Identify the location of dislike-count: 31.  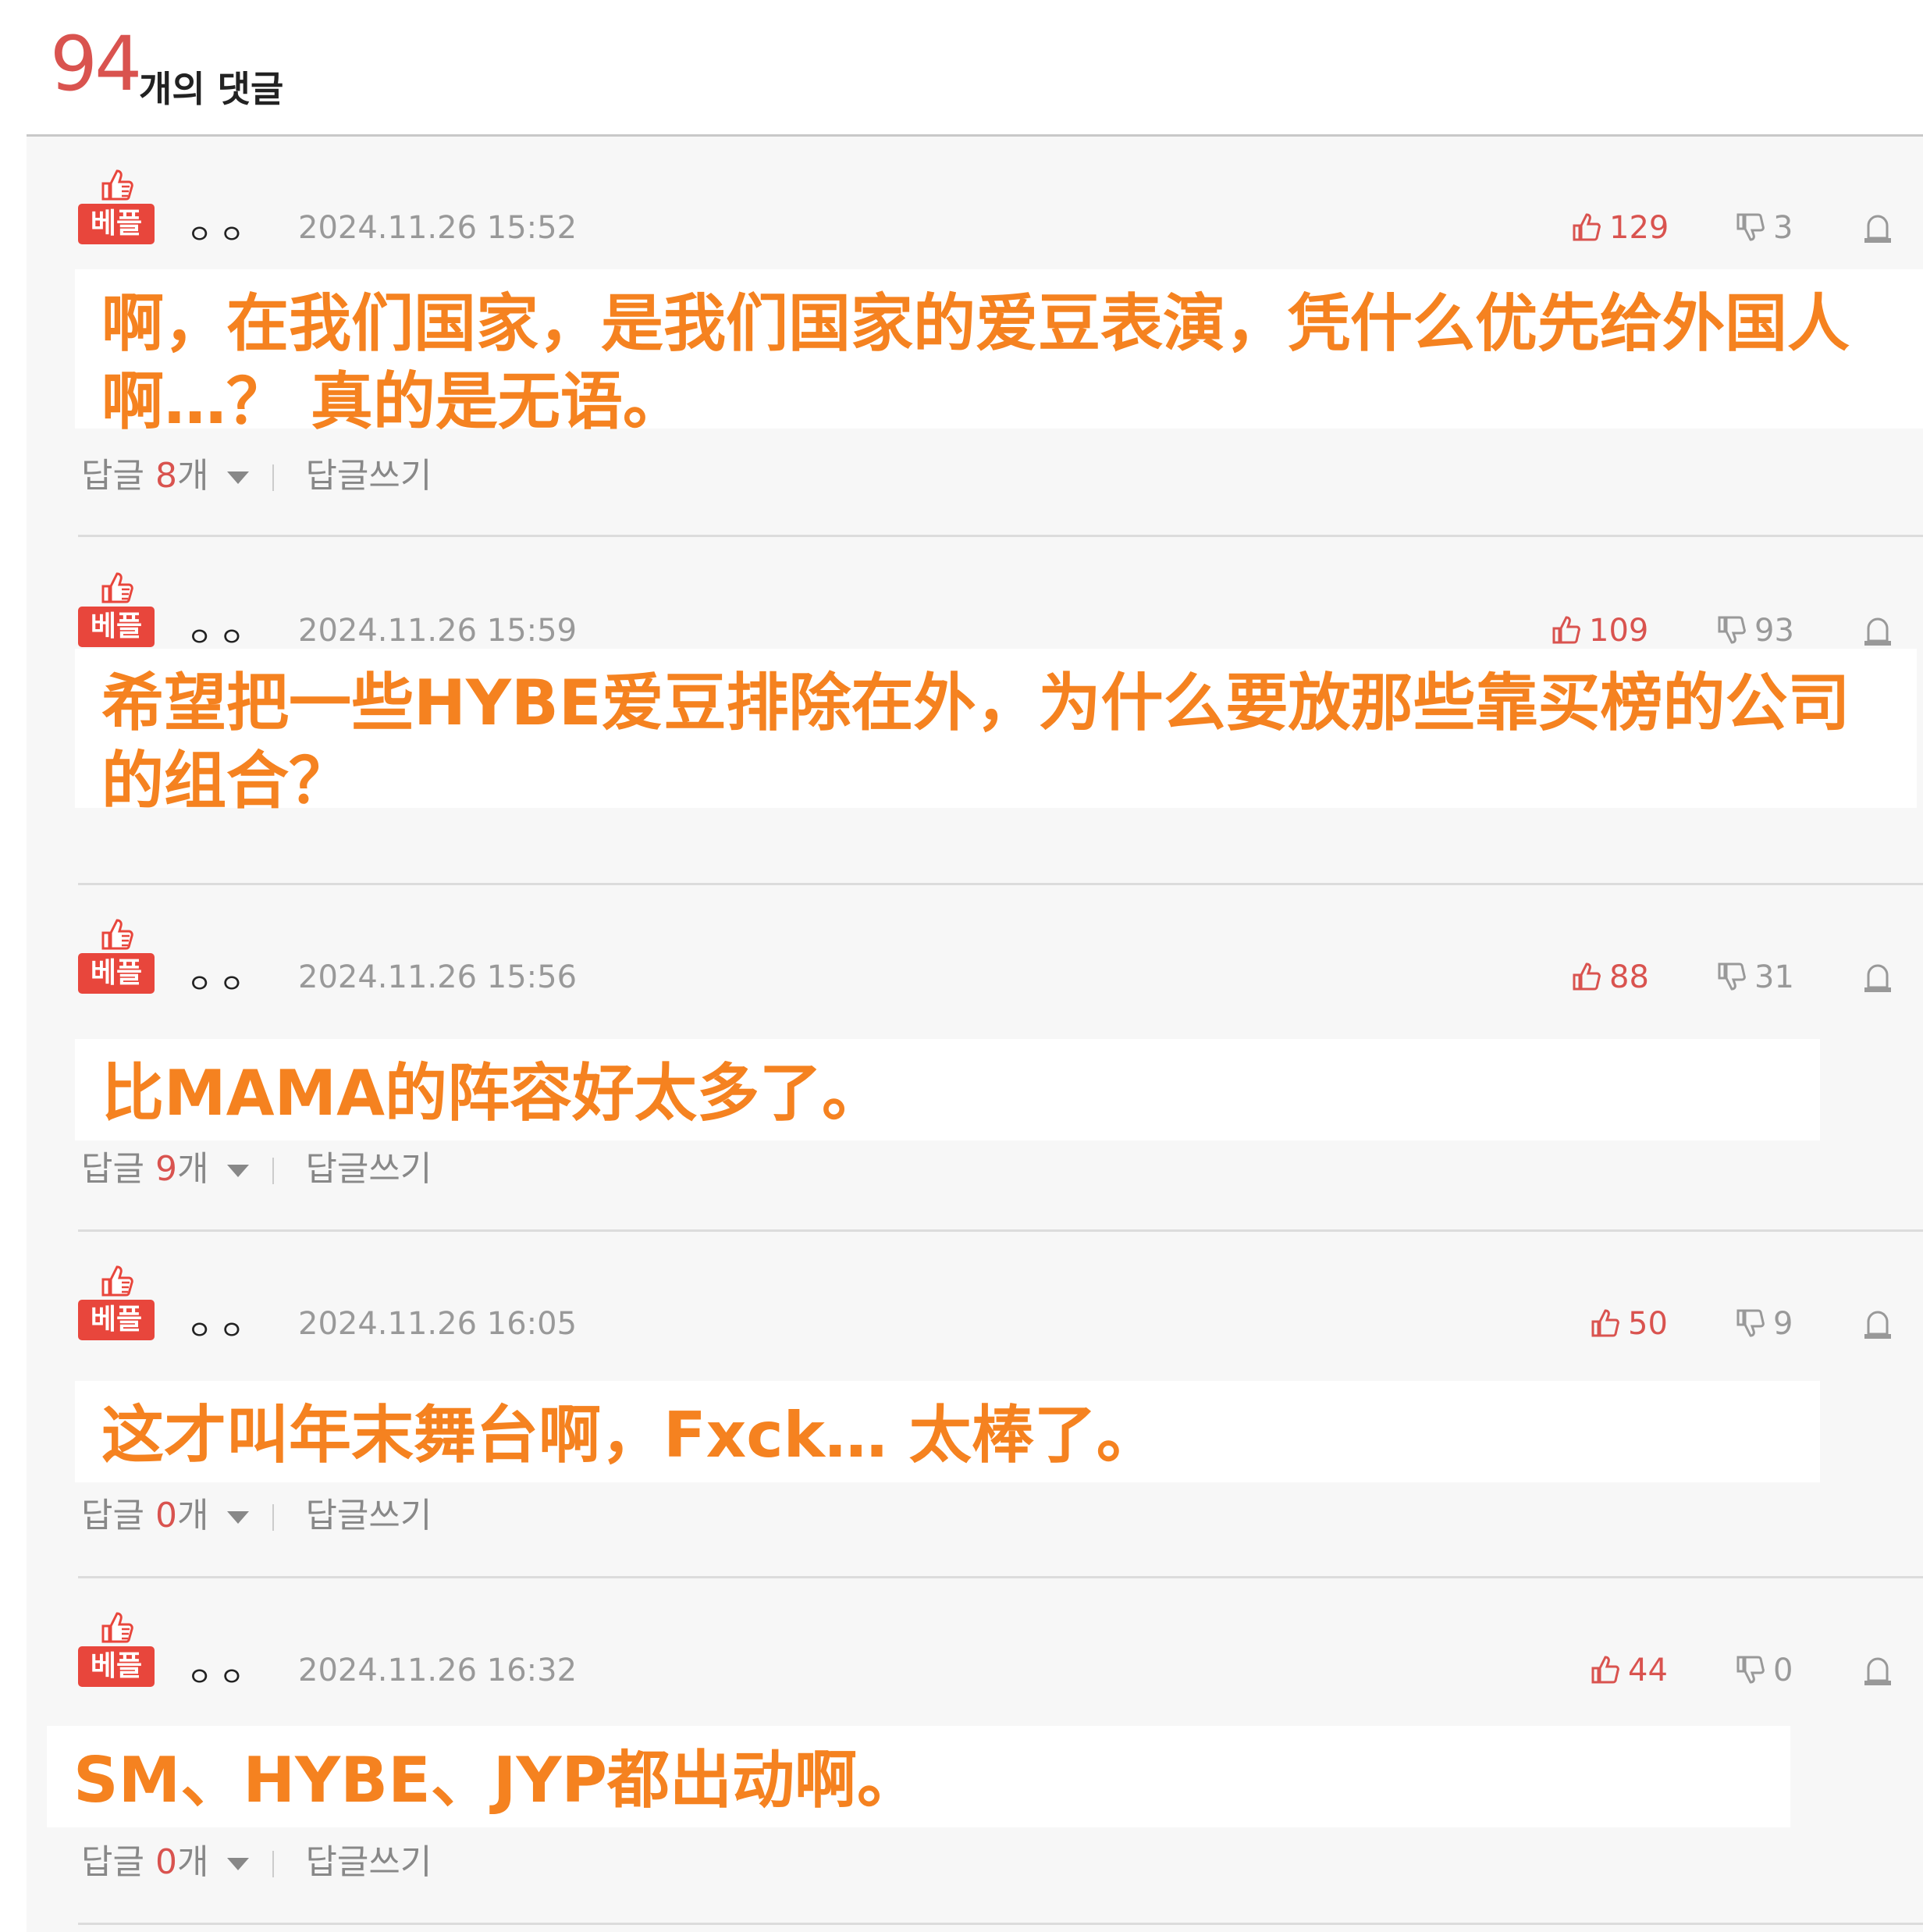
(1774, 977).